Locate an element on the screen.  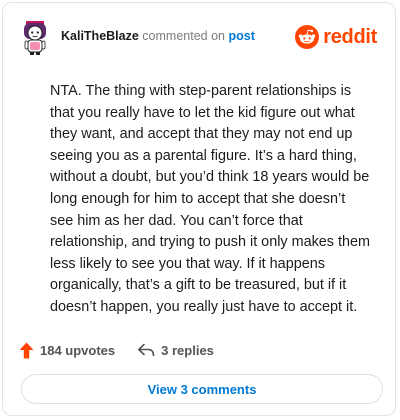
comment-meta: KaliTheBlaze commented on post is located at coordinates (158, 36).